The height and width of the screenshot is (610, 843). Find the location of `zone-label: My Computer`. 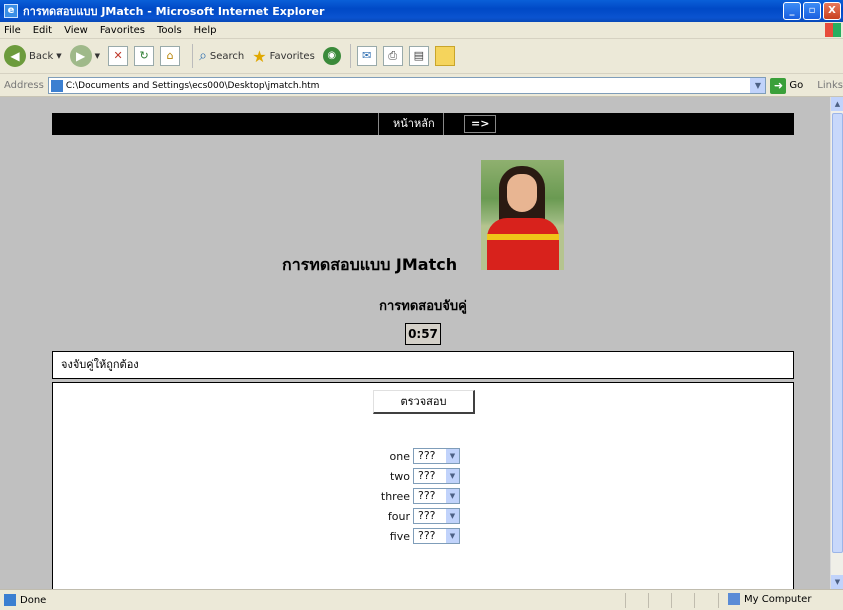

zone-label: My Computer is located at coordinates (778, 599).